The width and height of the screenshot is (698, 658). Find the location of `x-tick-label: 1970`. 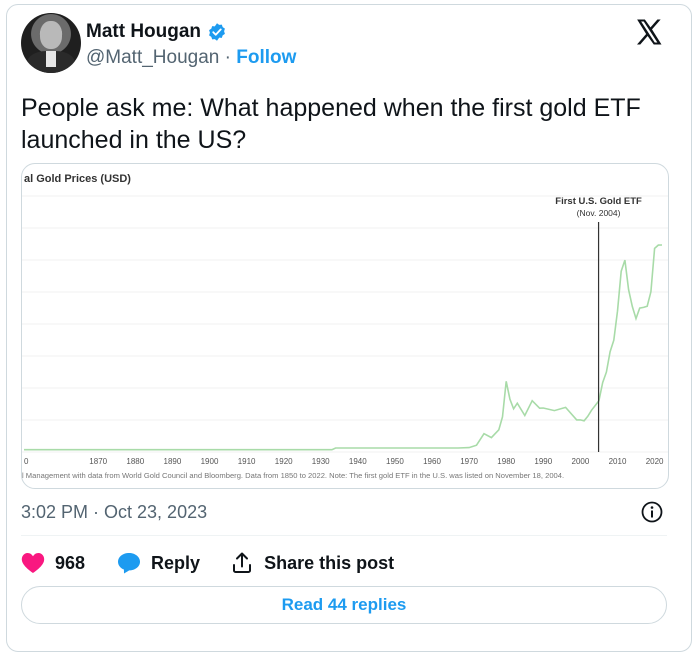

x-tick-label: 1970 is located at coordinates (469, 461).